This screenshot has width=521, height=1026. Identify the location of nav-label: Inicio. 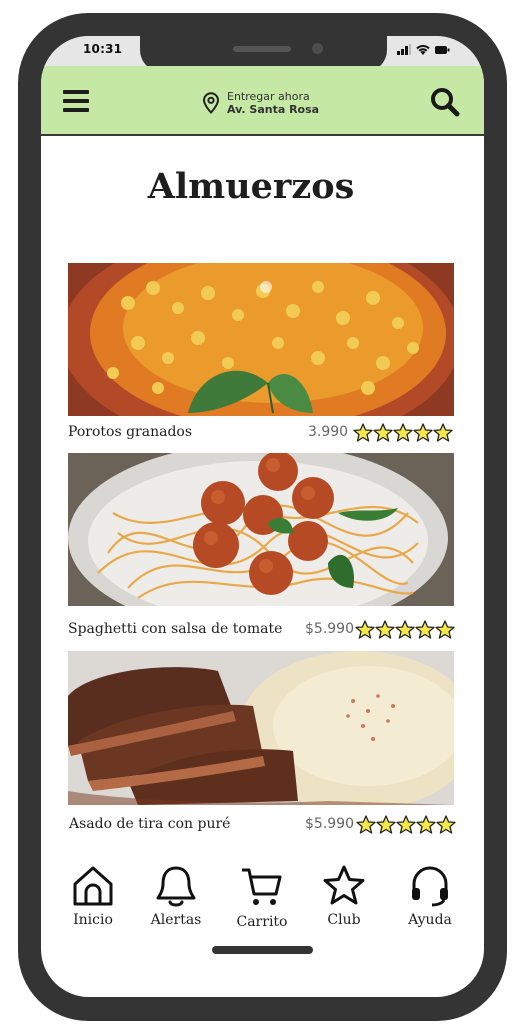
(93, 920).